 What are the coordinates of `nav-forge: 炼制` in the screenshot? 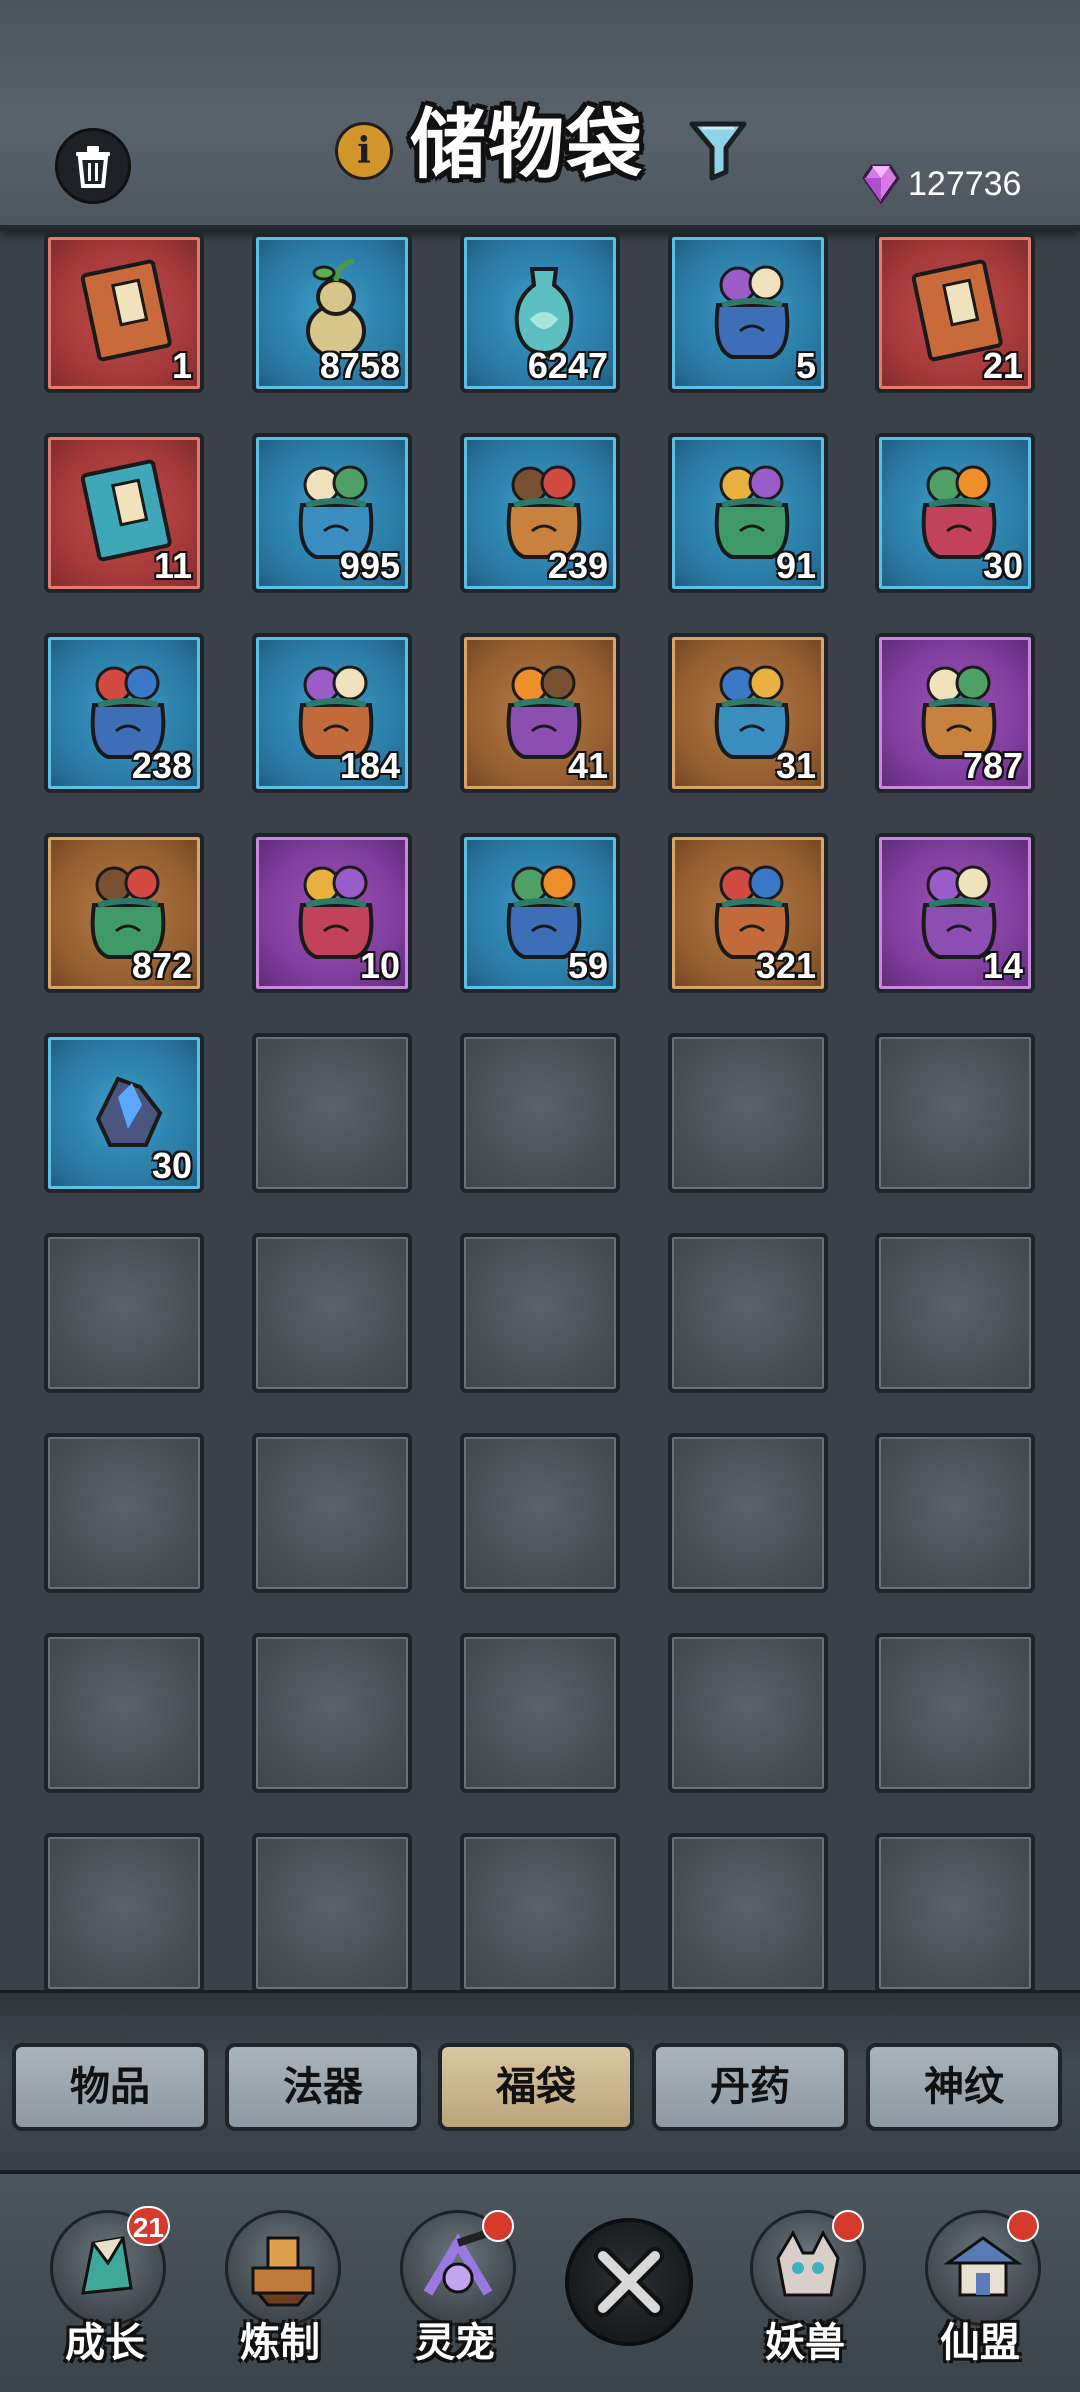 It's located at (280, 2295).